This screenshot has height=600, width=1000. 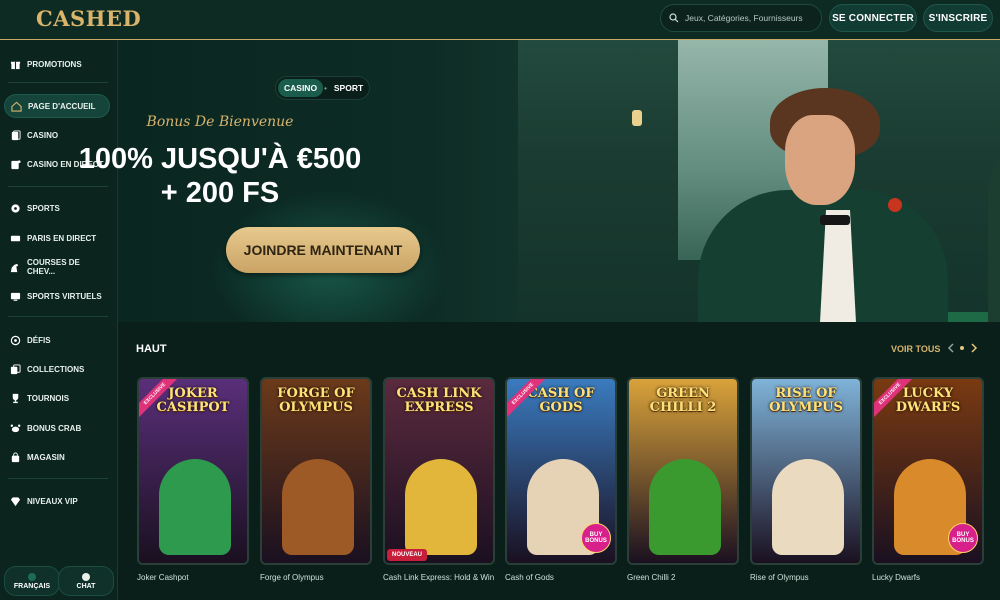 I want to click on sidebar-item-virtual-sports: SPORTS VIRTUELS, so click(x=57, y=296).